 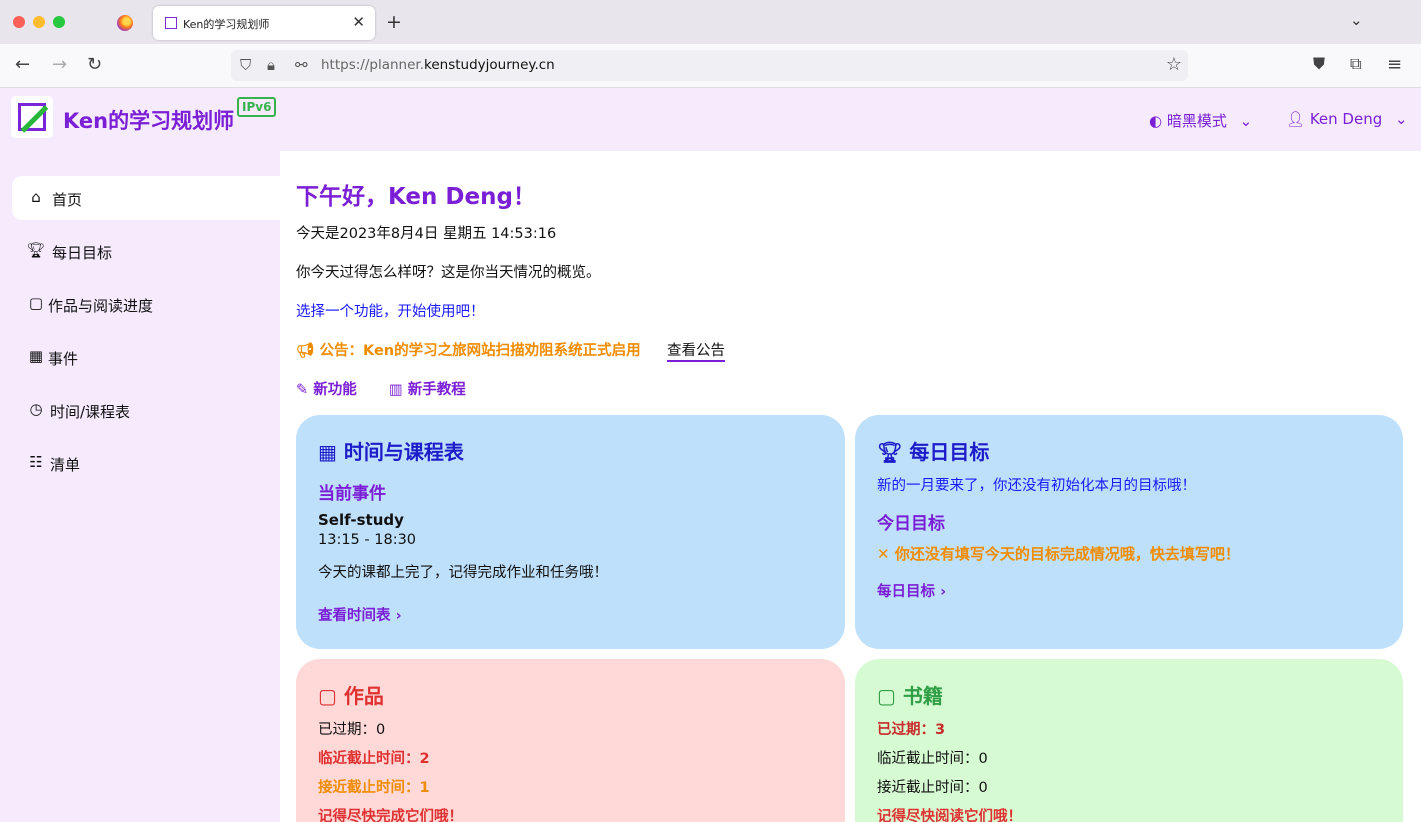 What do you see at coordinates (146, 198) in the screenshot?
I see `sidebar-item-home: ⌂ 首页` at bounding box center [146, 198].